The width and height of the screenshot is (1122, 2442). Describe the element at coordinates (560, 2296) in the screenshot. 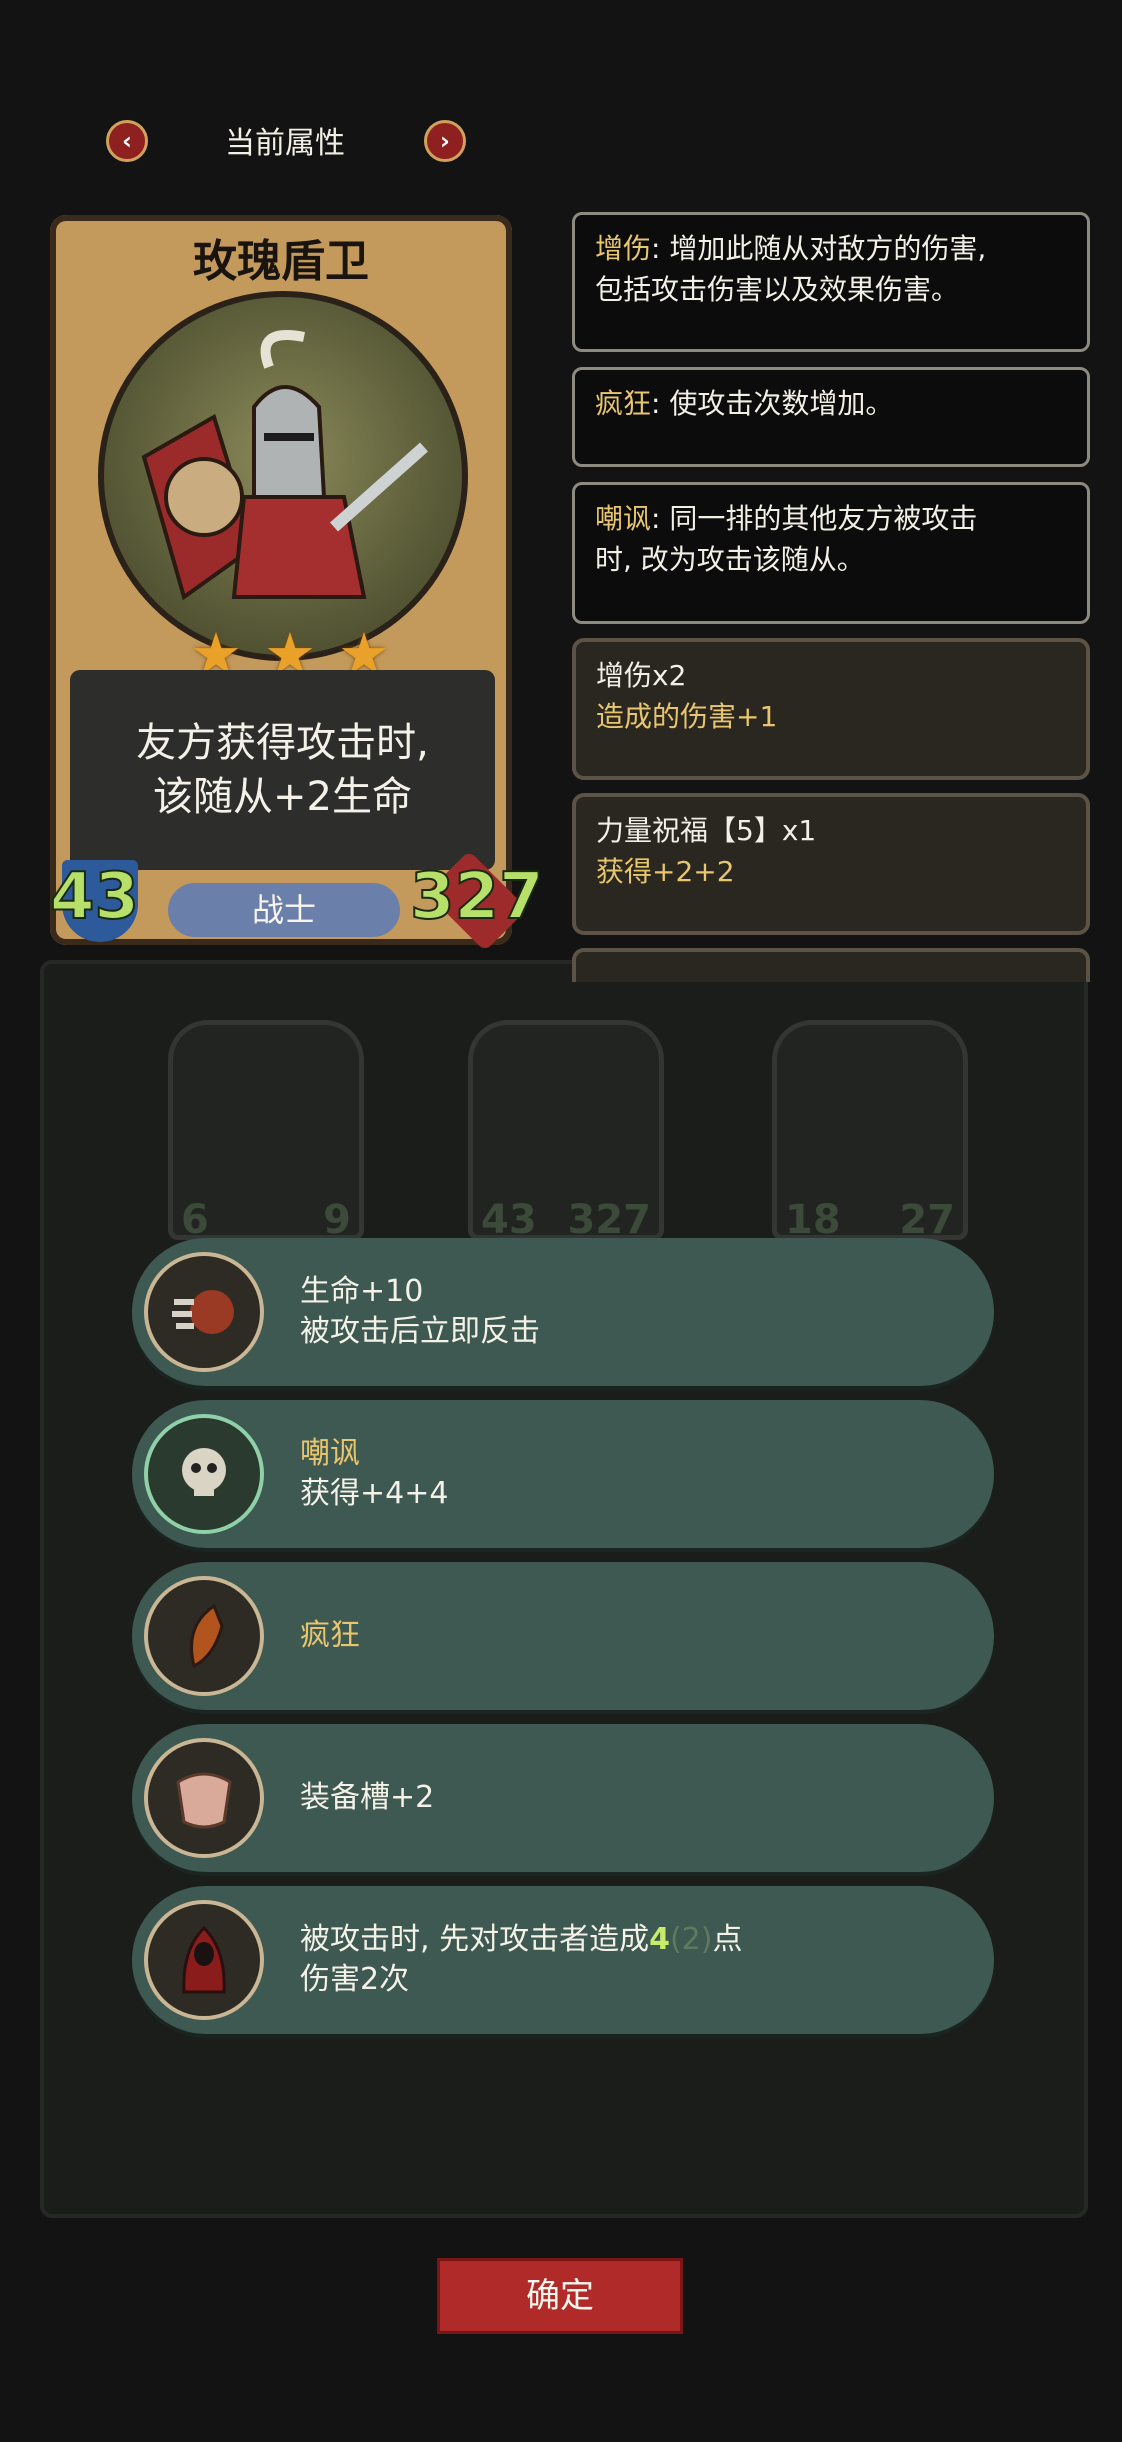

I see `confirm-button: 确定` at that location.